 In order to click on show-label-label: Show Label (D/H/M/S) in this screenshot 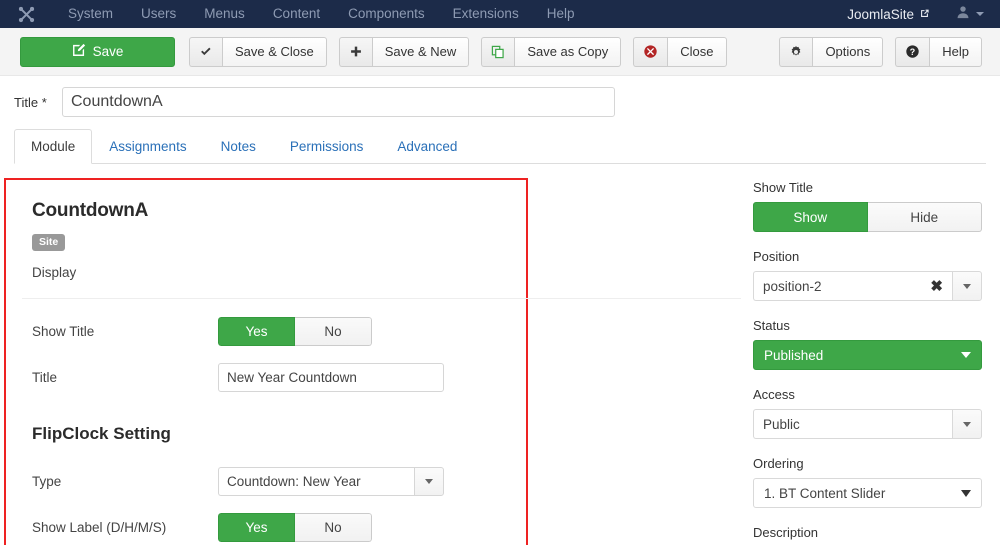, I will do `click(99, 527)`.